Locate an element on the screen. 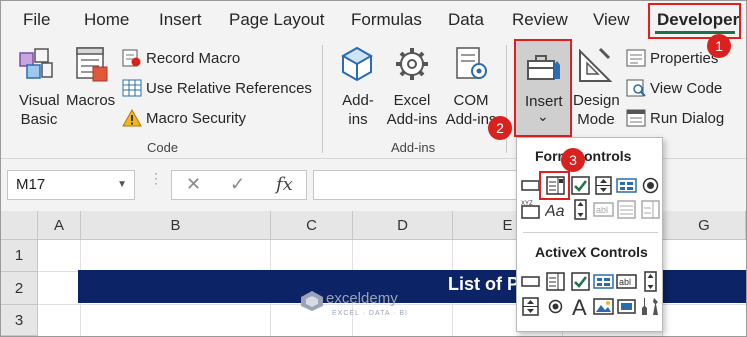 This screenshot has height=337, width=747. insert-controls-button: Insert ⌄ is located at coordinates (543, 88).